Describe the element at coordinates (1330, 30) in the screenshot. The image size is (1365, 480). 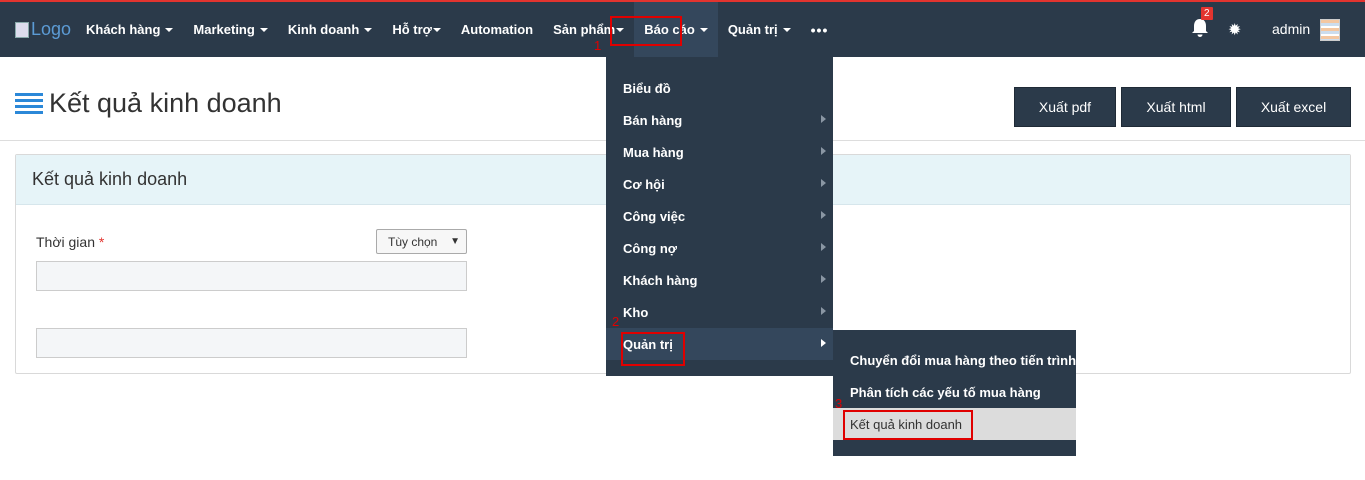
I see `avatar` at that location.